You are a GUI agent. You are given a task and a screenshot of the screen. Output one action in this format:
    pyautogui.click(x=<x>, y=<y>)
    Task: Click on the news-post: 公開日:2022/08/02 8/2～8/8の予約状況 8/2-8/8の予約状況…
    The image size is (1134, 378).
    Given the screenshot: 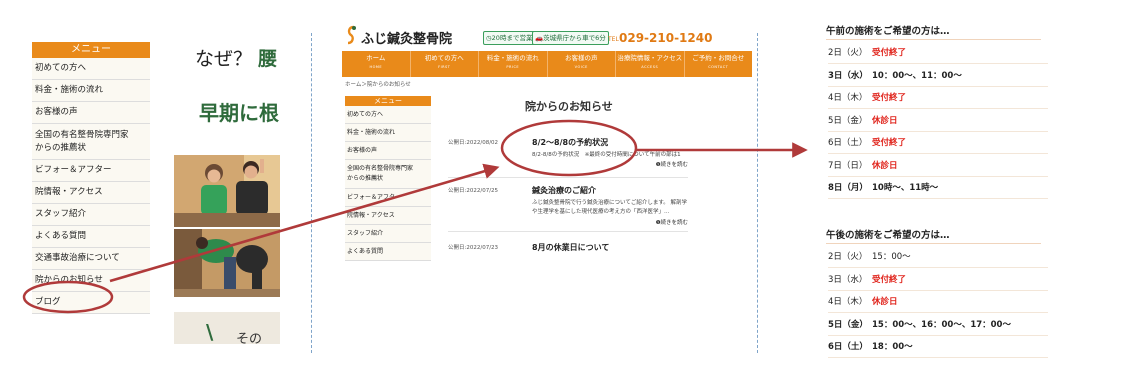 What is the action you would take?
    pyautogui.click(x=568, y=158)
    